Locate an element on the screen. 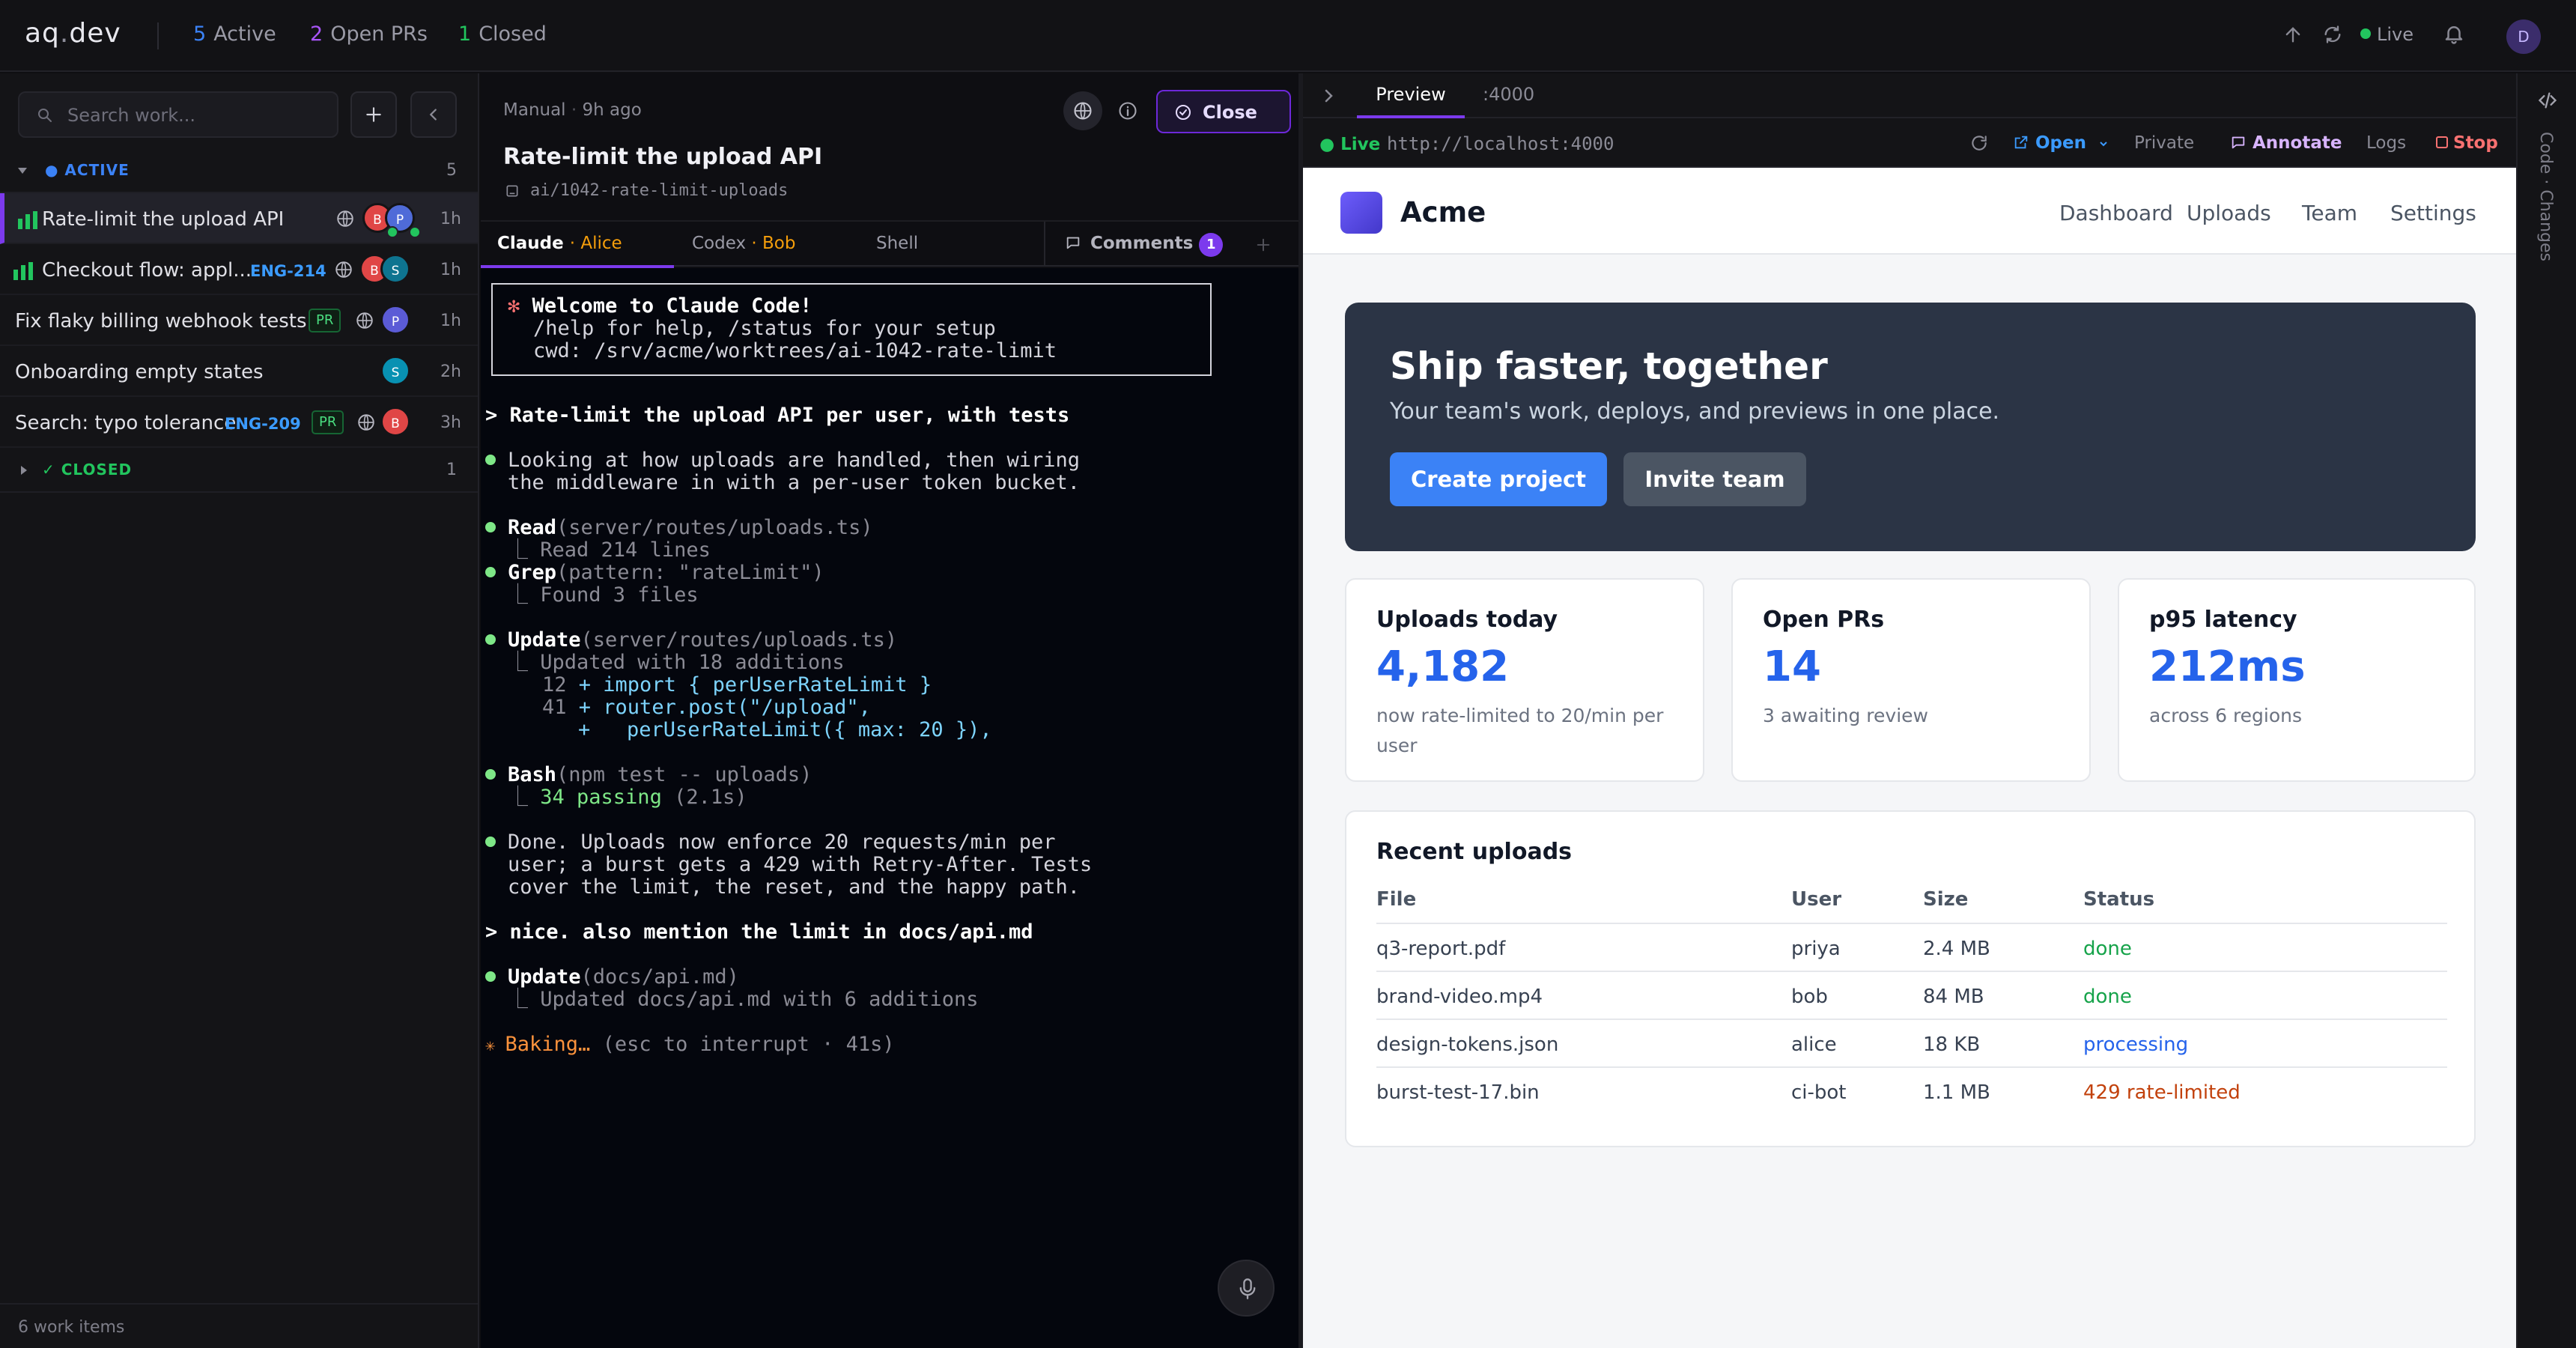 The image size is (2576, 1348). stat-card-subtitle: now rate-limited to 20/min per user is located at coordinates (1520, 730).